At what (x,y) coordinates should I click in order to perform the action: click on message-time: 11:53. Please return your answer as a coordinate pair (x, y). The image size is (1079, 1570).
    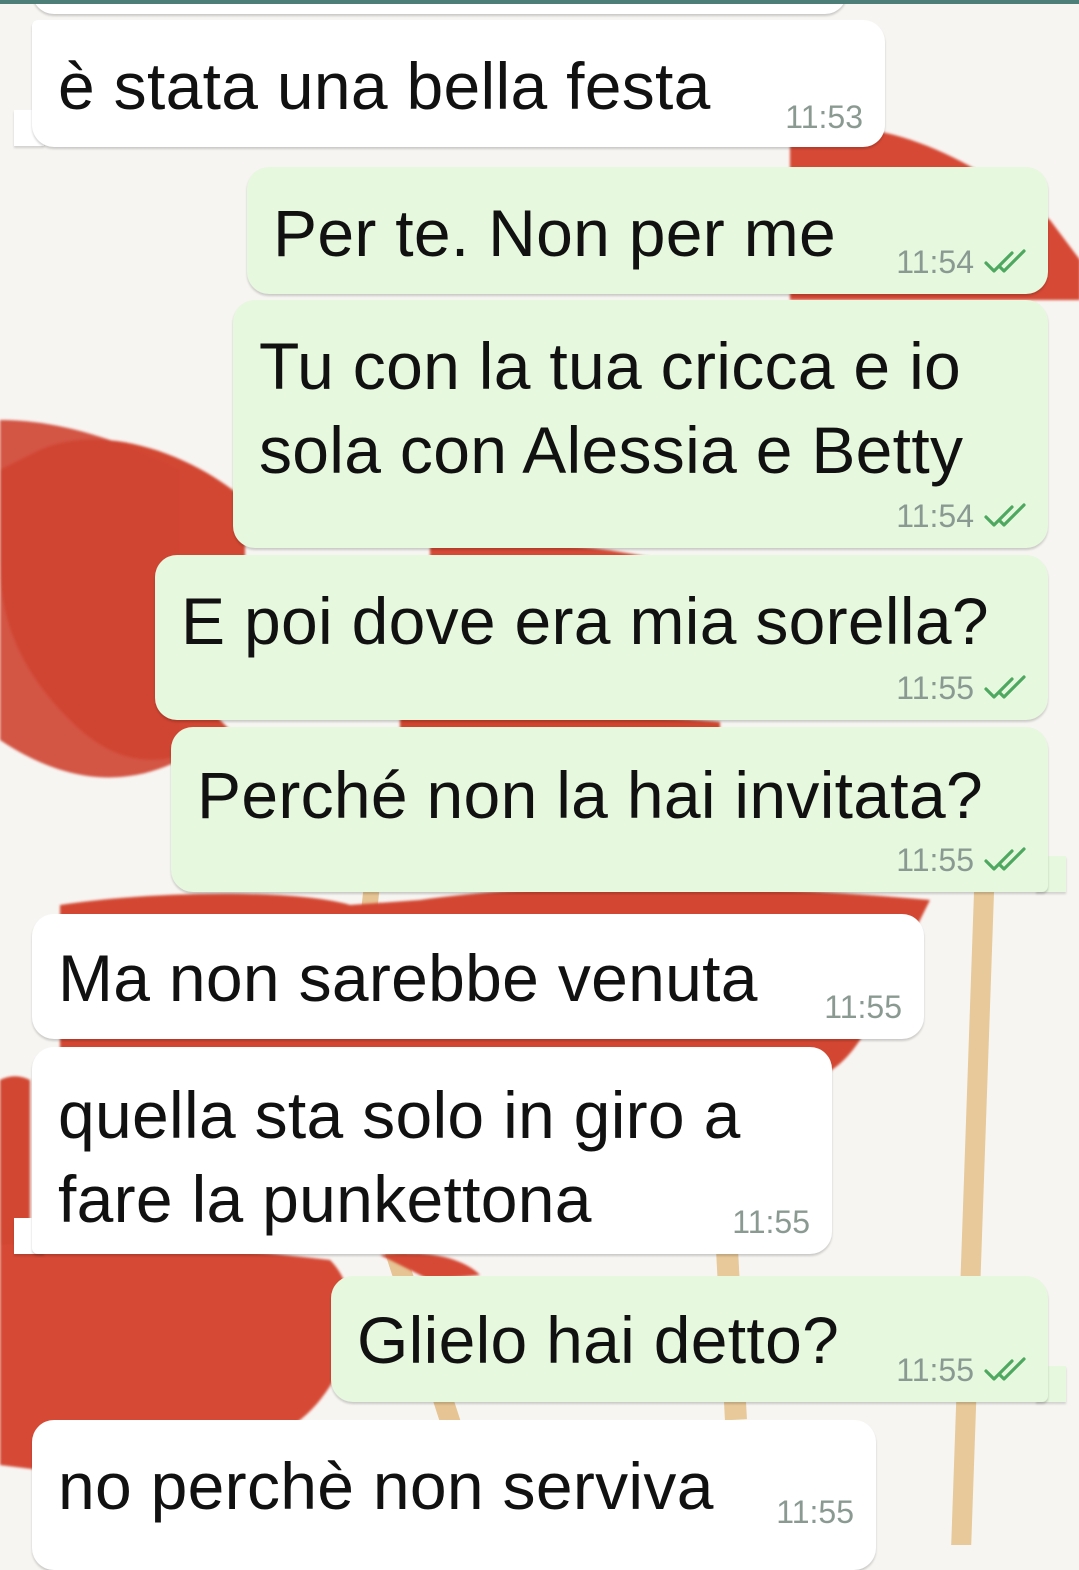
    Looking at the image, I should click on (824, 117).